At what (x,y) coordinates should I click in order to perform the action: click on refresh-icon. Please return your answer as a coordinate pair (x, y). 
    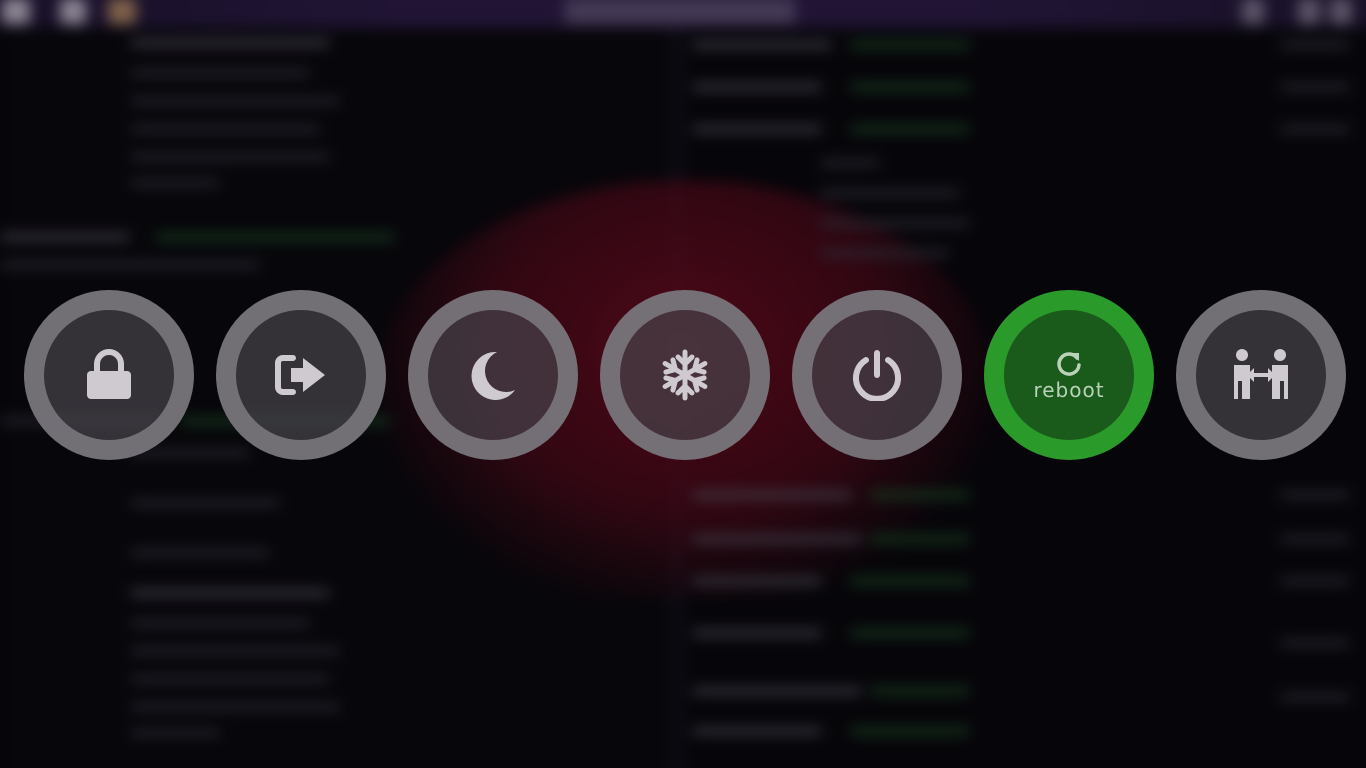
    Looking at the image, I should click on (1069, 363).